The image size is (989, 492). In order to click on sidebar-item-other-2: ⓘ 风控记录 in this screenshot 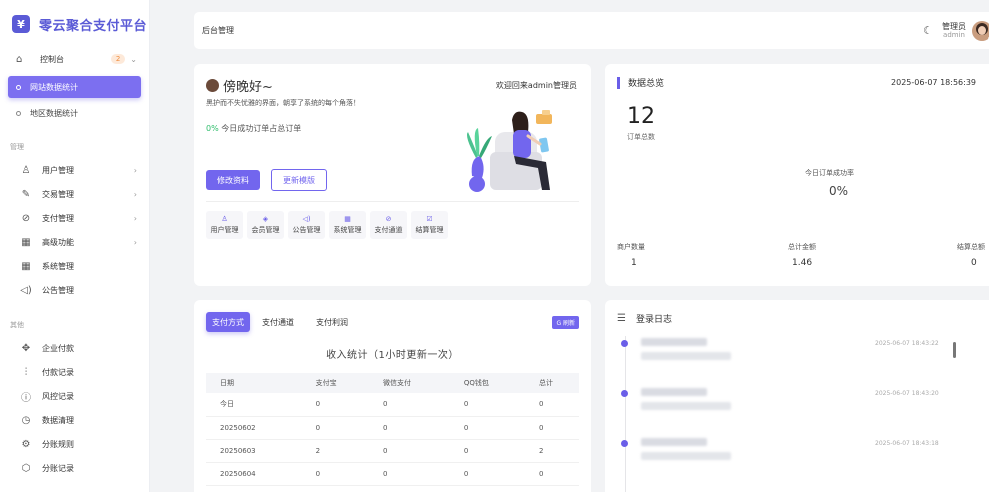, I will do `click(74, 396)`.